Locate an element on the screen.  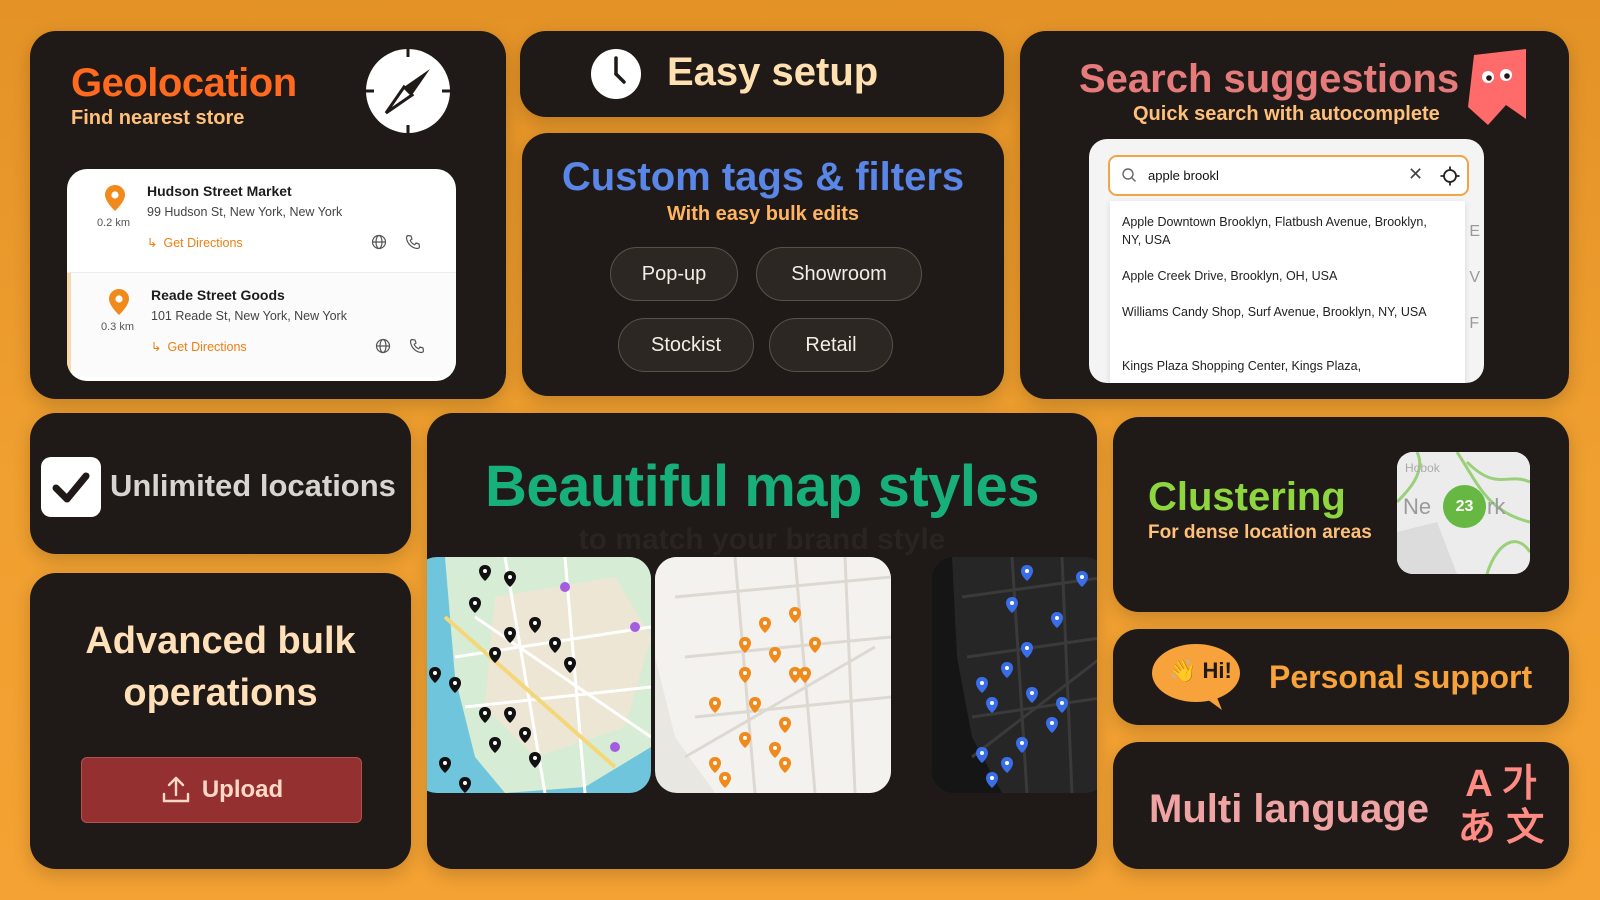
clock-icon is located at coordinates (616, 74).